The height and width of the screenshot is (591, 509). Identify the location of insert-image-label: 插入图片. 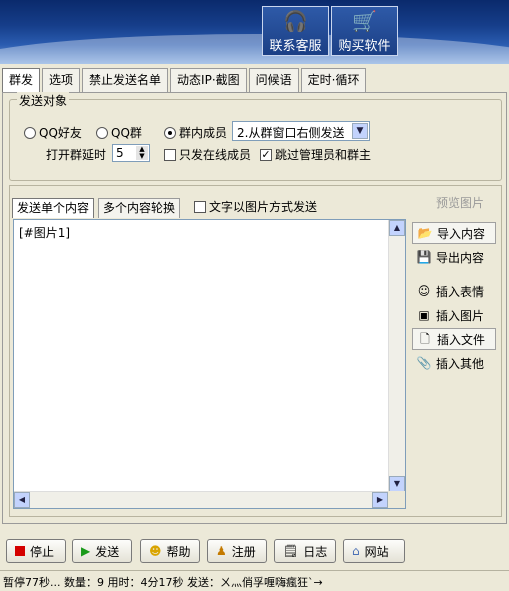
(460, 315).